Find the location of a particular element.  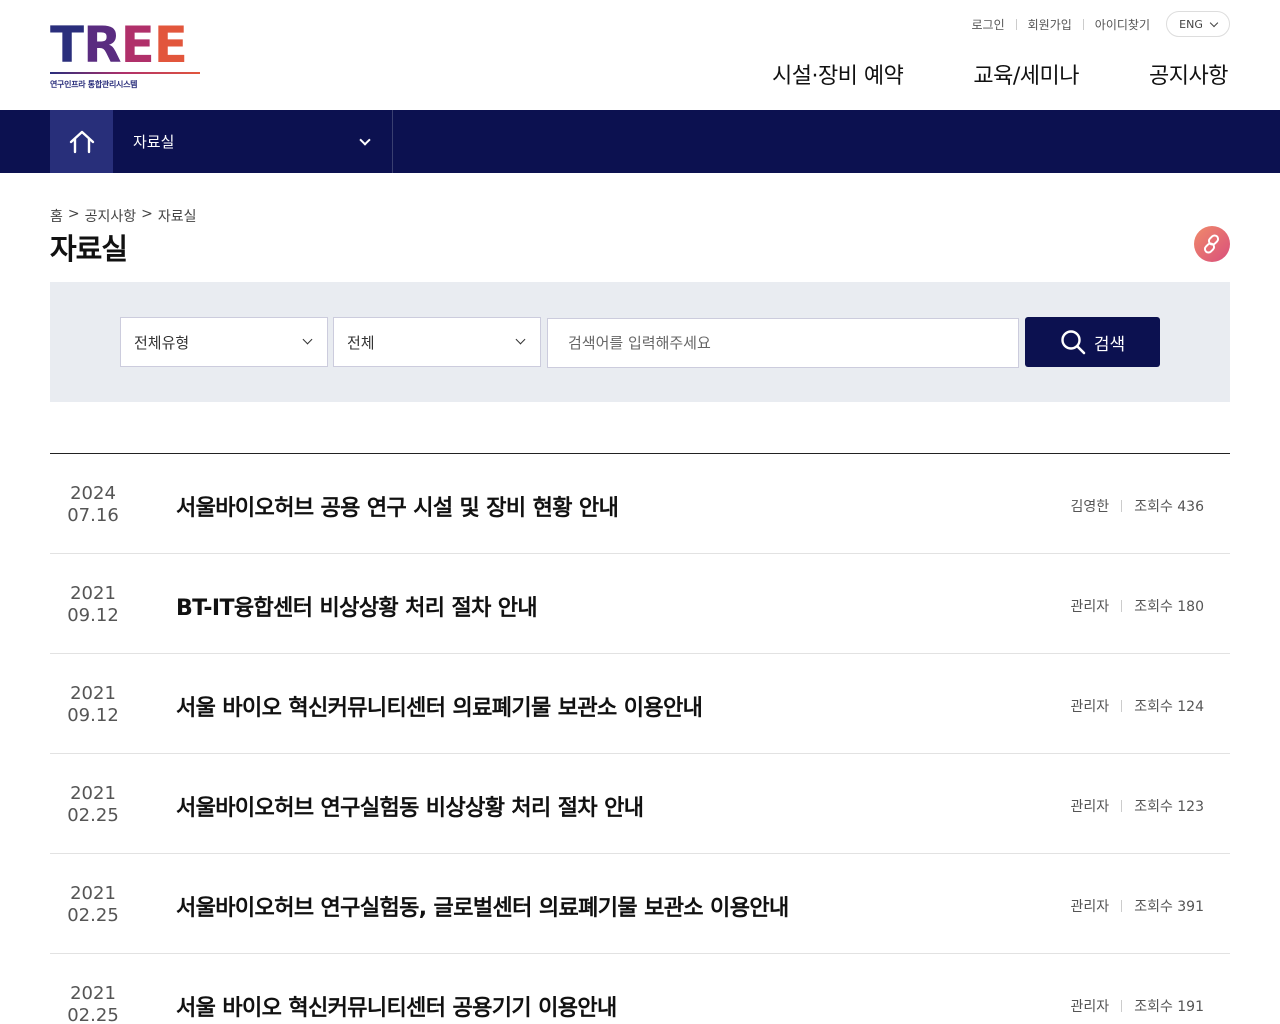

post-meta: 관리자 조회수 391 is located at coordinates (1137, 906).